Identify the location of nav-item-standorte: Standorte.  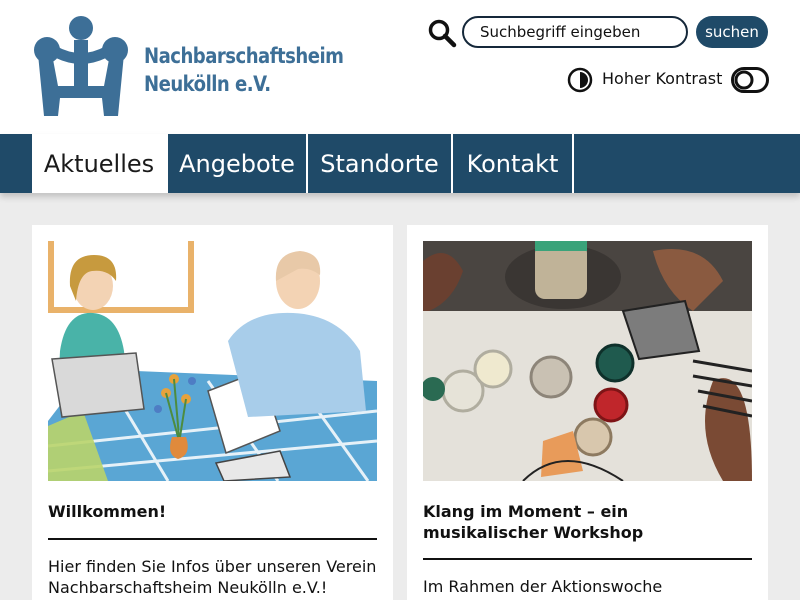
(380, 163).